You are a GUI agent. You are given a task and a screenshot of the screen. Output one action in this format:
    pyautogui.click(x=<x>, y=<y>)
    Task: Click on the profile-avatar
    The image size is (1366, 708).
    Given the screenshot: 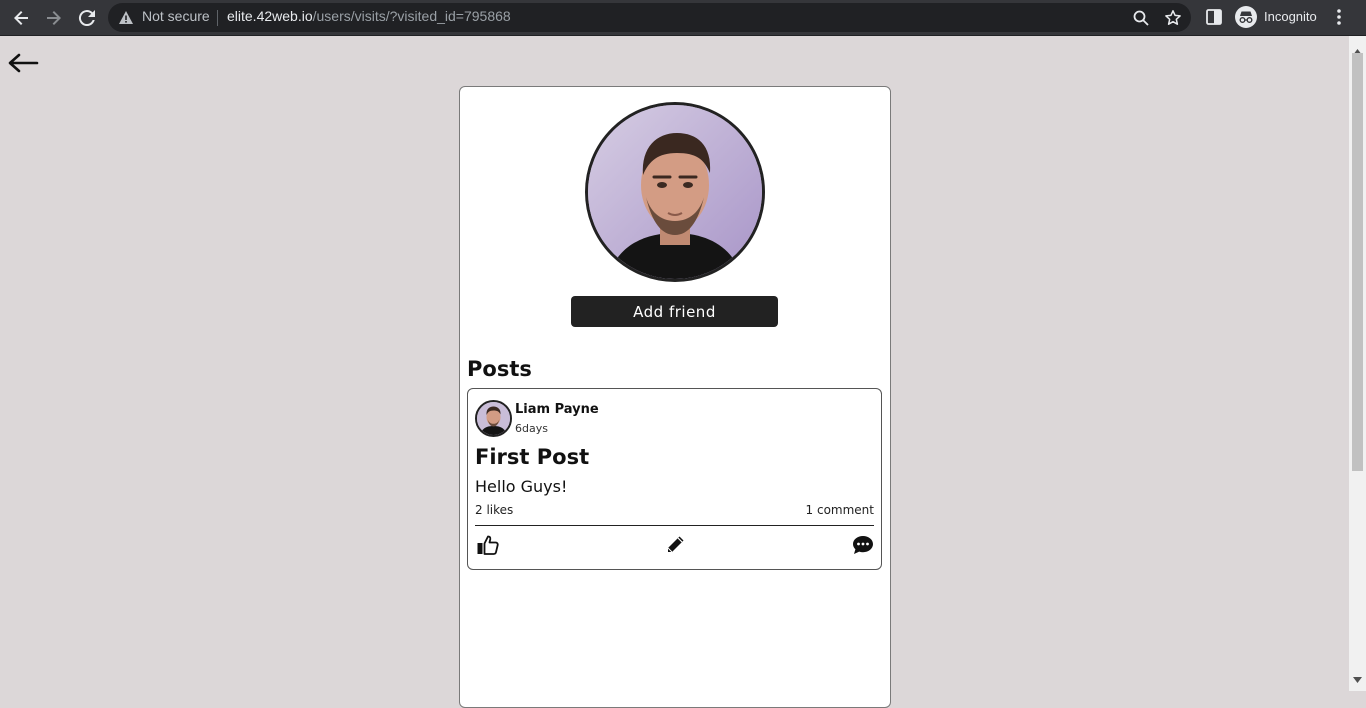 What is the action you would take?
    pyautogui.click(x=675, y=192)
    